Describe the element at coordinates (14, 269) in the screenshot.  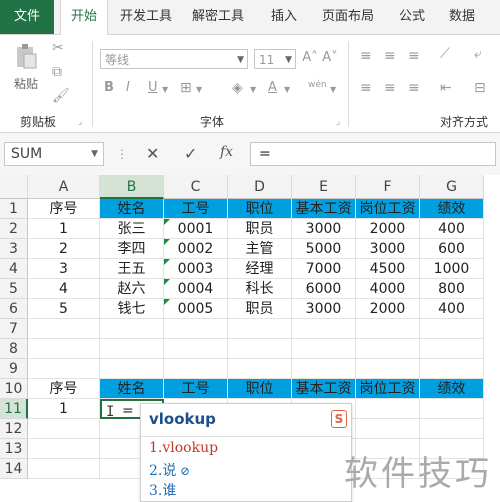
I see `row-header-4: 4` at that location.